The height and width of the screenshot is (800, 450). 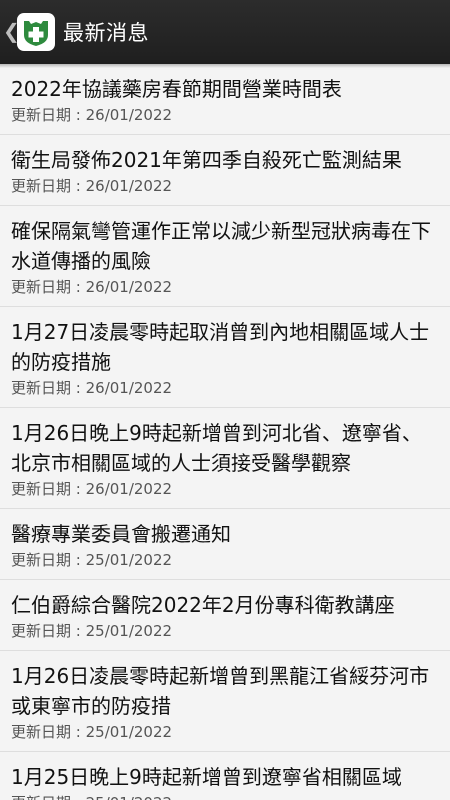 I want to click on news-item: 仁伯爵綜合醫院2022年2月份專科衛教講座 更新日期 : 25/01/2022, so click(x=225, y=615).